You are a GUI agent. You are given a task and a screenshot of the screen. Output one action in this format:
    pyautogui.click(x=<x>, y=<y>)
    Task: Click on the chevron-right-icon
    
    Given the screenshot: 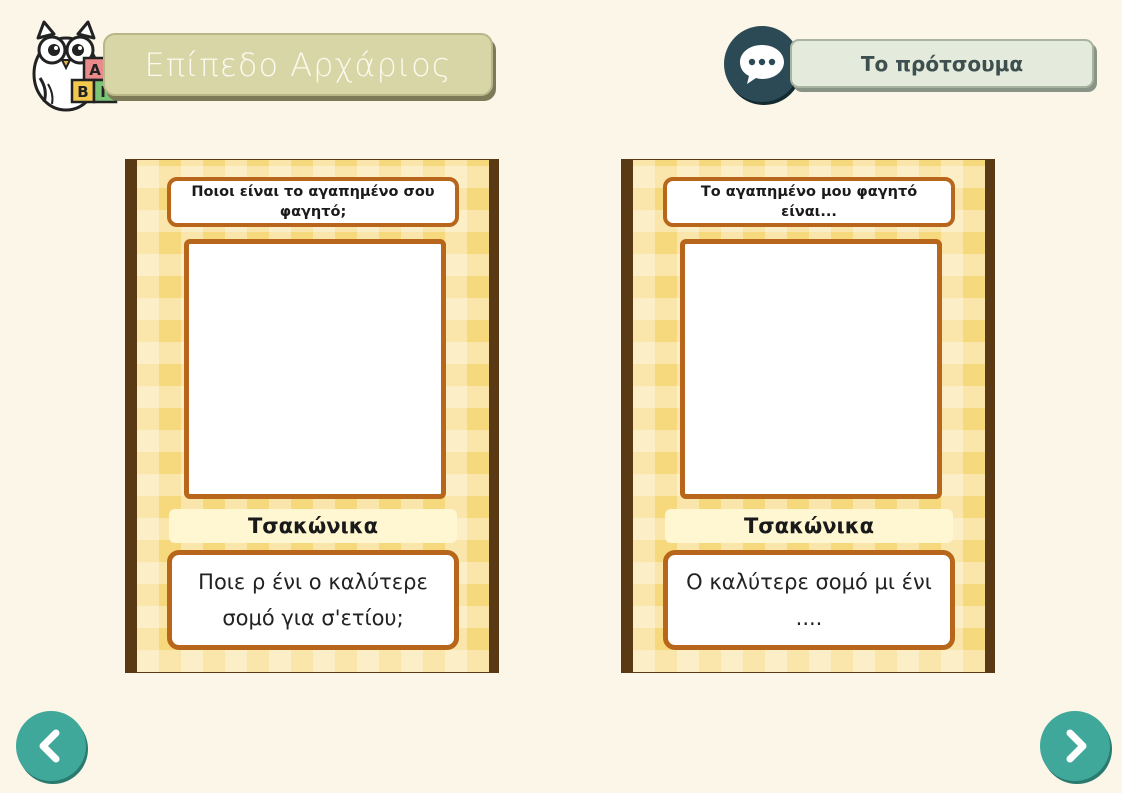 What is the action you would take?
    pyautogui.click(x=1076, y=746)
    